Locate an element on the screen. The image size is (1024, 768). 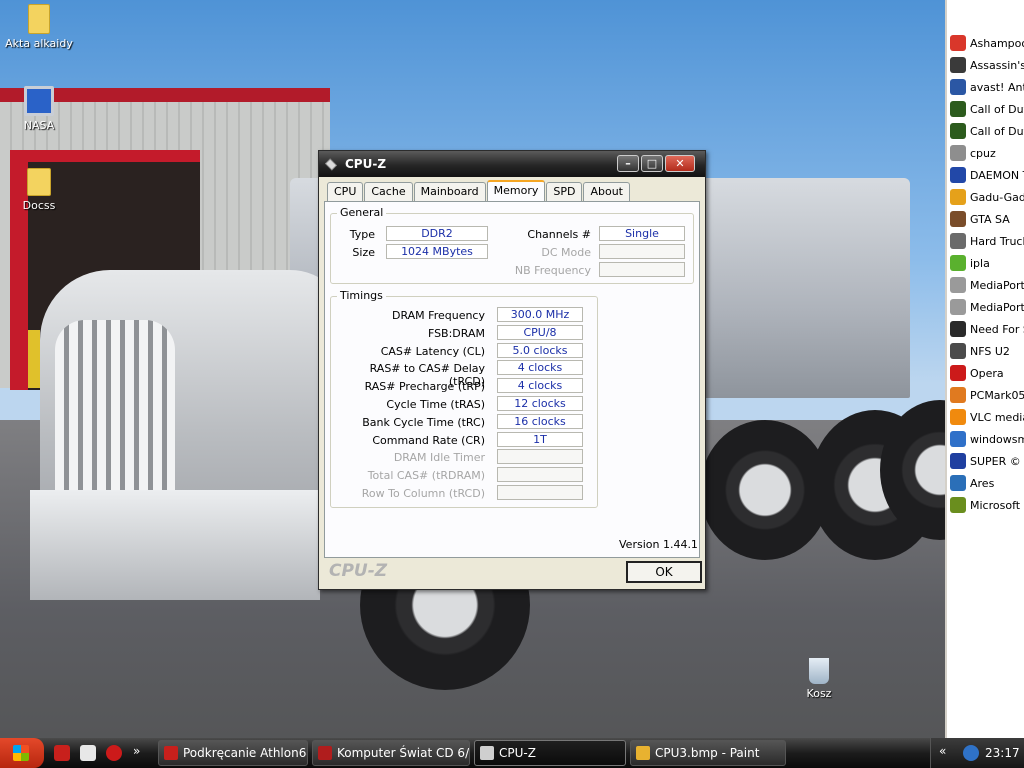
window-title: CPU-Z is located at coordinates (366, 164).